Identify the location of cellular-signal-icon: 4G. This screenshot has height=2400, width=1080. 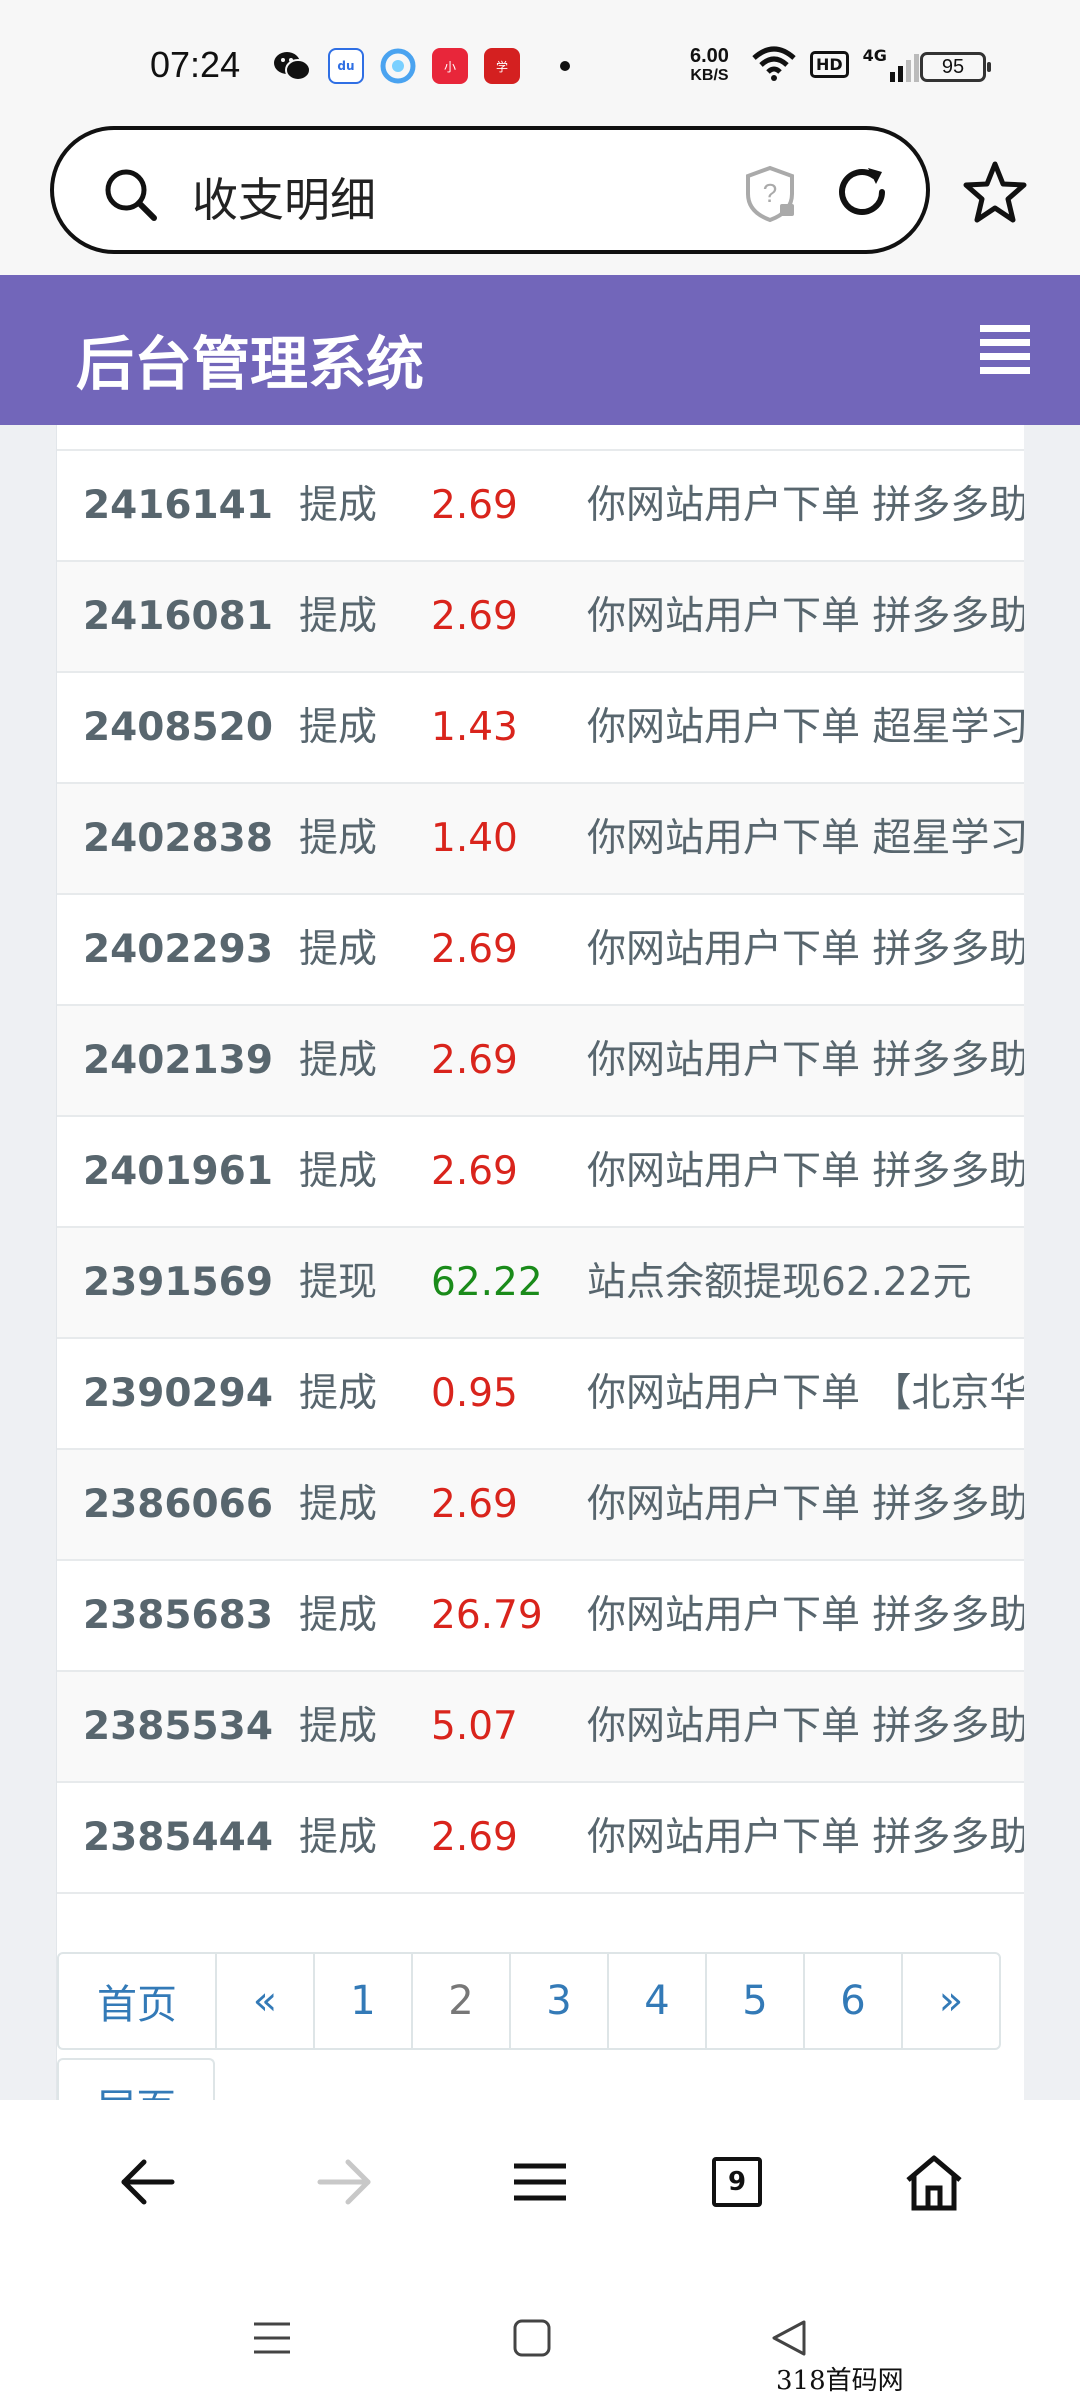
(891, 64).